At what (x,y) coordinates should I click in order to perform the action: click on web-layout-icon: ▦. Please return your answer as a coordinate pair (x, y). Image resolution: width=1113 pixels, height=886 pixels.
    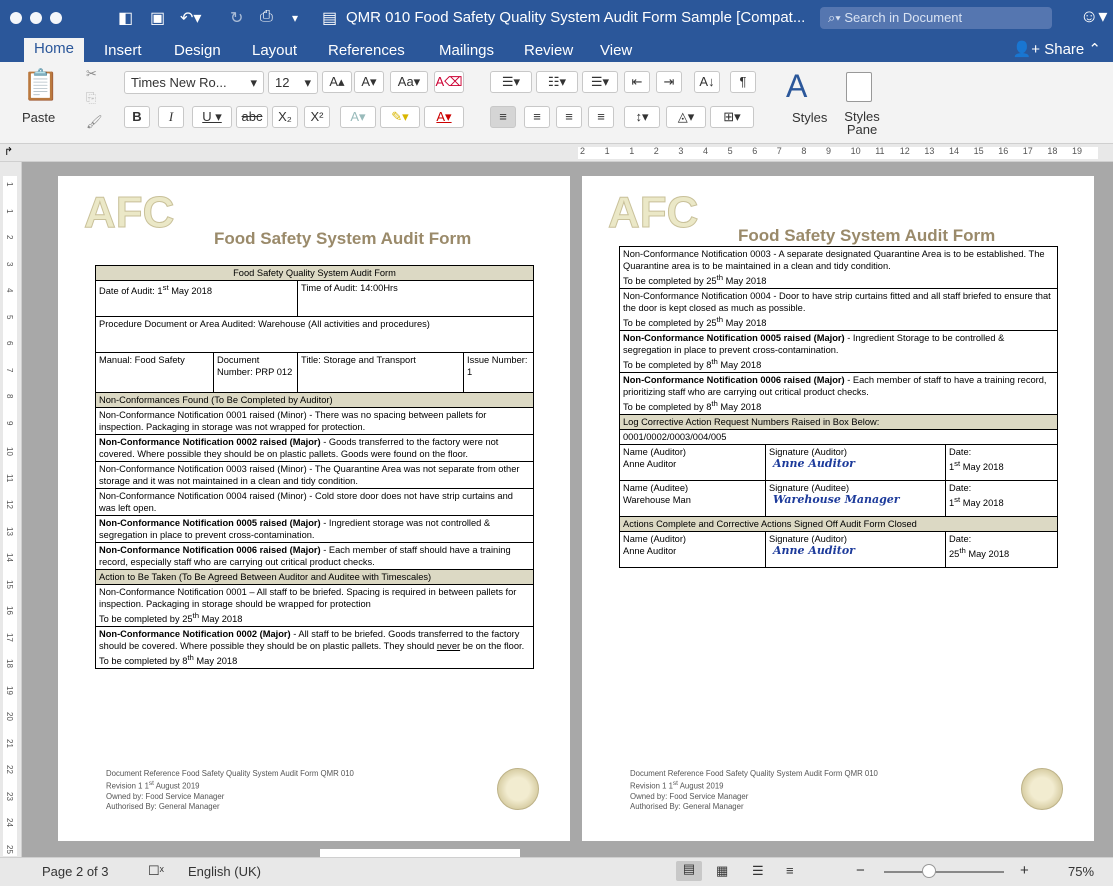
    Looking at the image, I should click on (722, 871).